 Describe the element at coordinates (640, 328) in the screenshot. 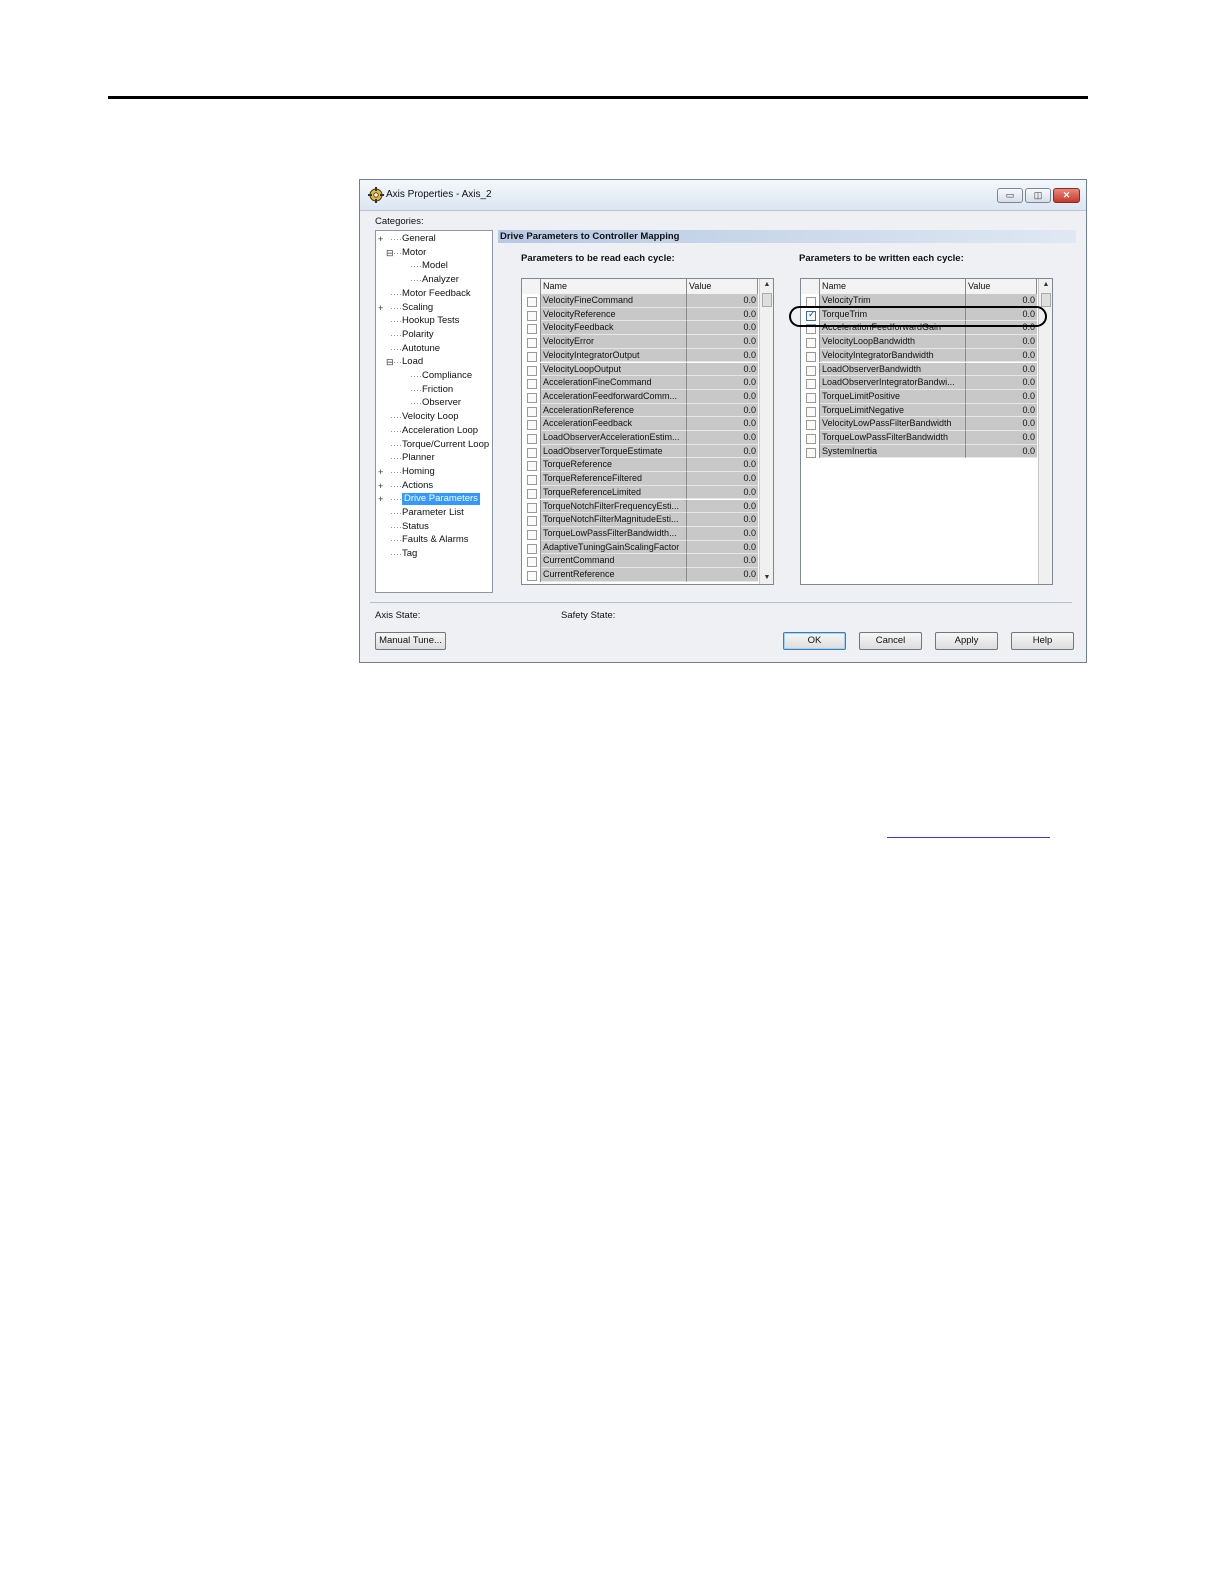

I see `table-row: VelocityFeedback 0.0` at that location.